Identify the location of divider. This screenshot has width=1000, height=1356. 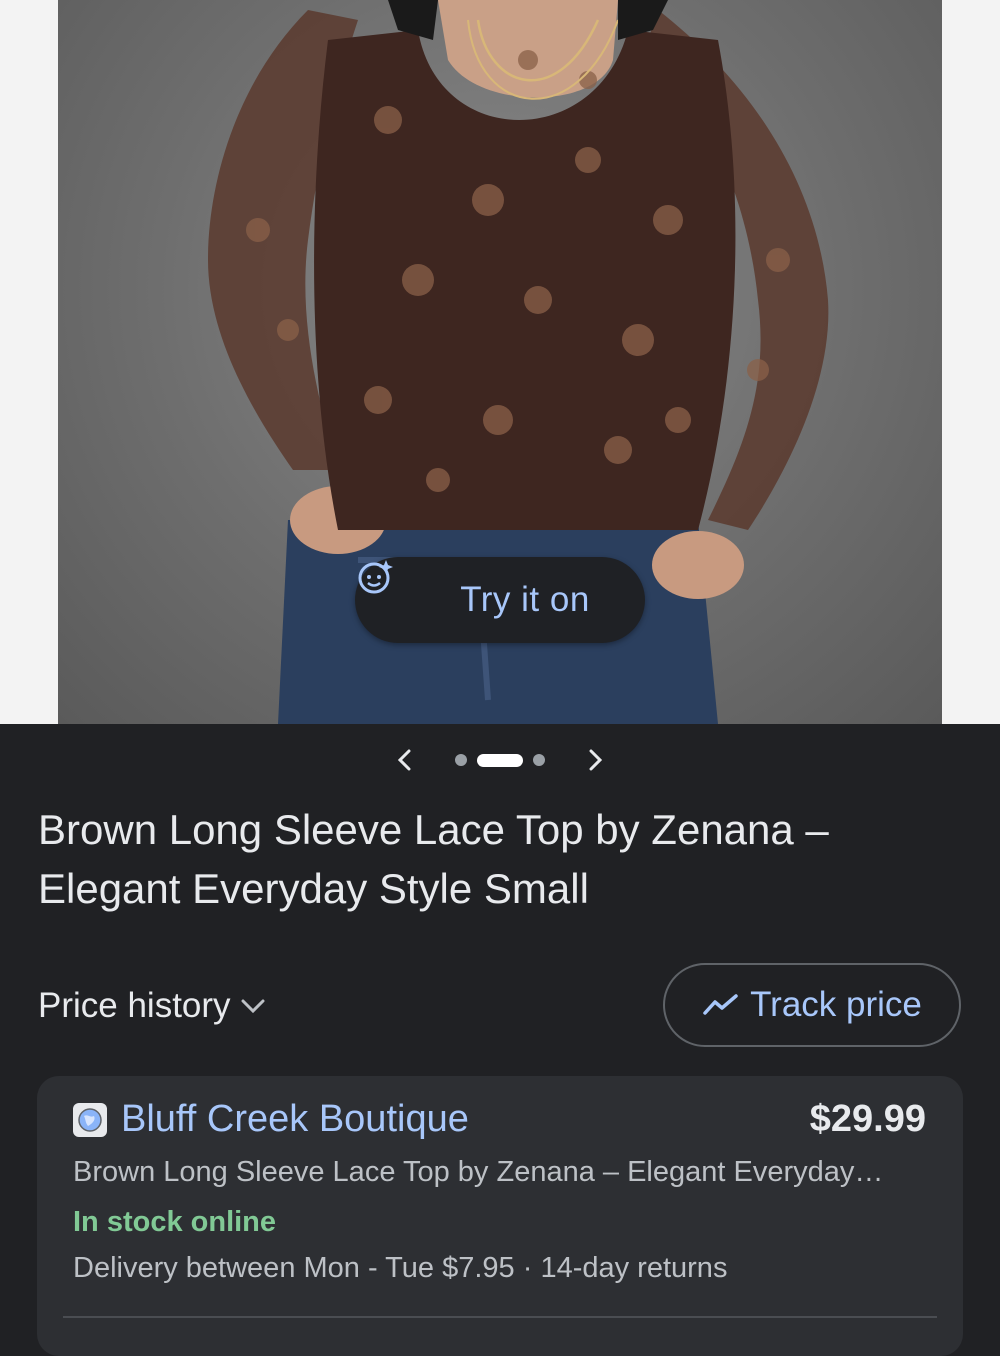
(500, 1317).